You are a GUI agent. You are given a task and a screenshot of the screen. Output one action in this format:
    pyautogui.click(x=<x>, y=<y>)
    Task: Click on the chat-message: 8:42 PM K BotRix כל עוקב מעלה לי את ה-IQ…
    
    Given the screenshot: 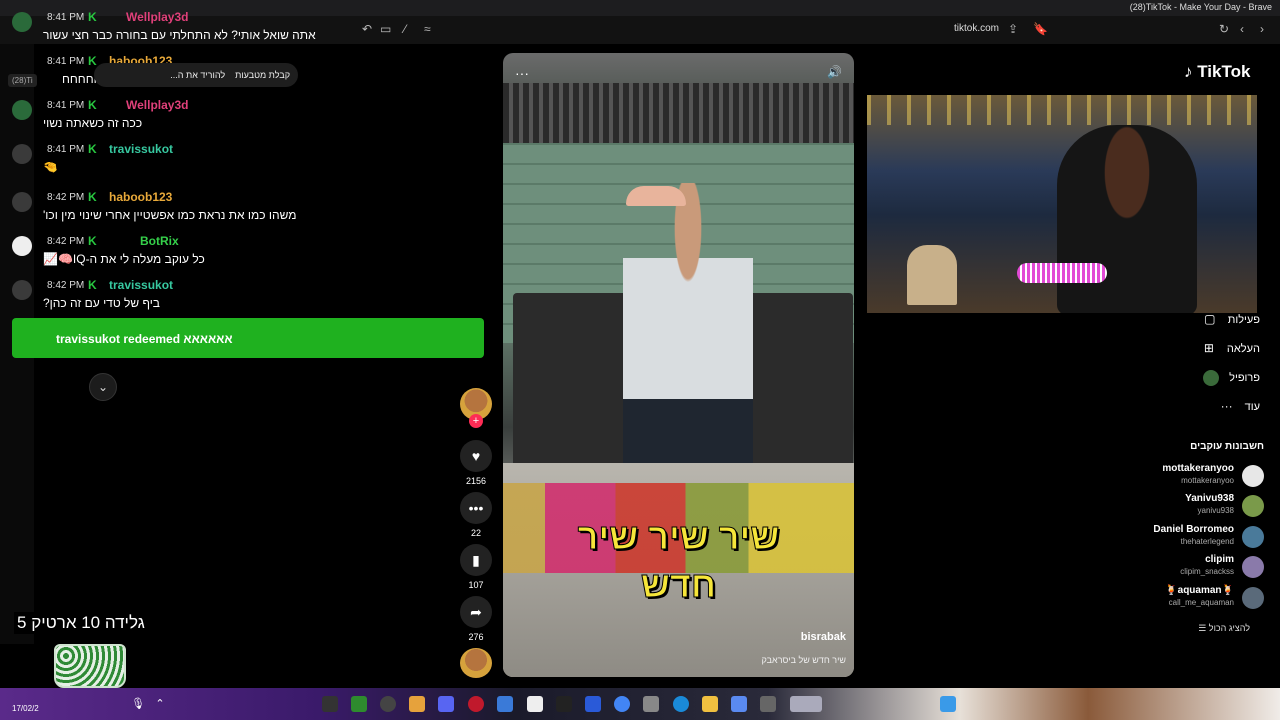 What is the action you would take?
    pyautogui.click(x=247, y=256)
    